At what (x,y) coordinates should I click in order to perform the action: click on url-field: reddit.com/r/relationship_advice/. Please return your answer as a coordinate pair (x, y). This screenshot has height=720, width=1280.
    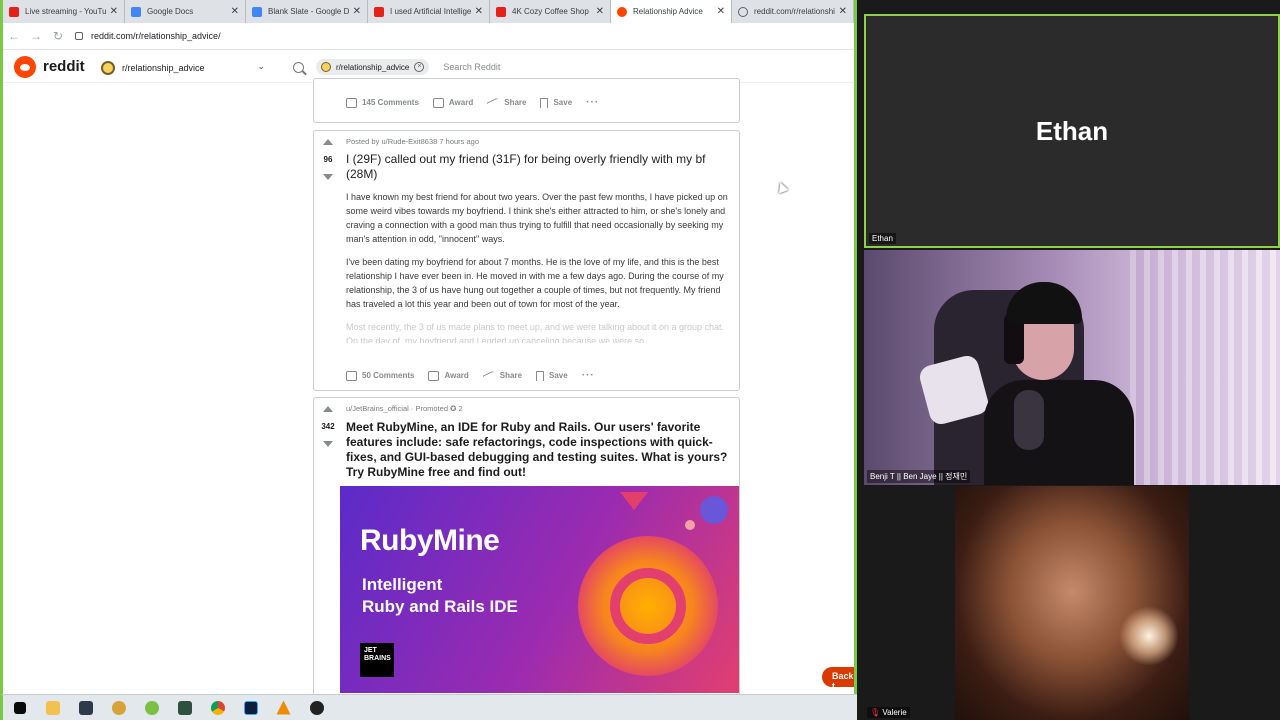
    Looking at the image, I should click on (464, 36).